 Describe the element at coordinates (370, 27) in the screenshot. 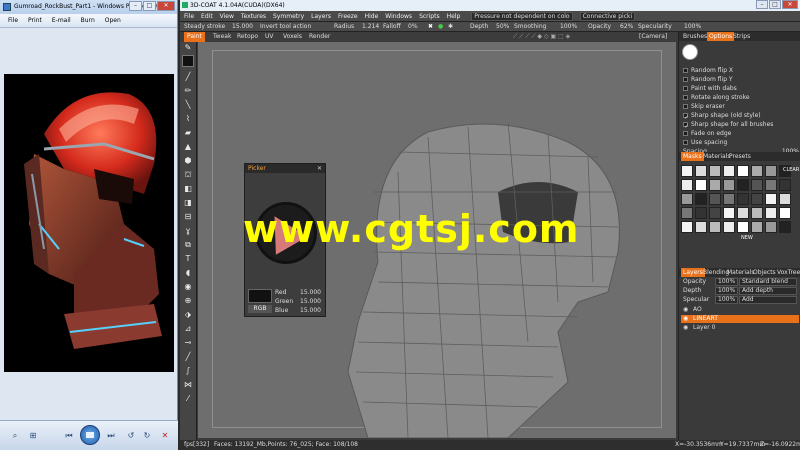

I see `radius-value: 1.214` at that location.